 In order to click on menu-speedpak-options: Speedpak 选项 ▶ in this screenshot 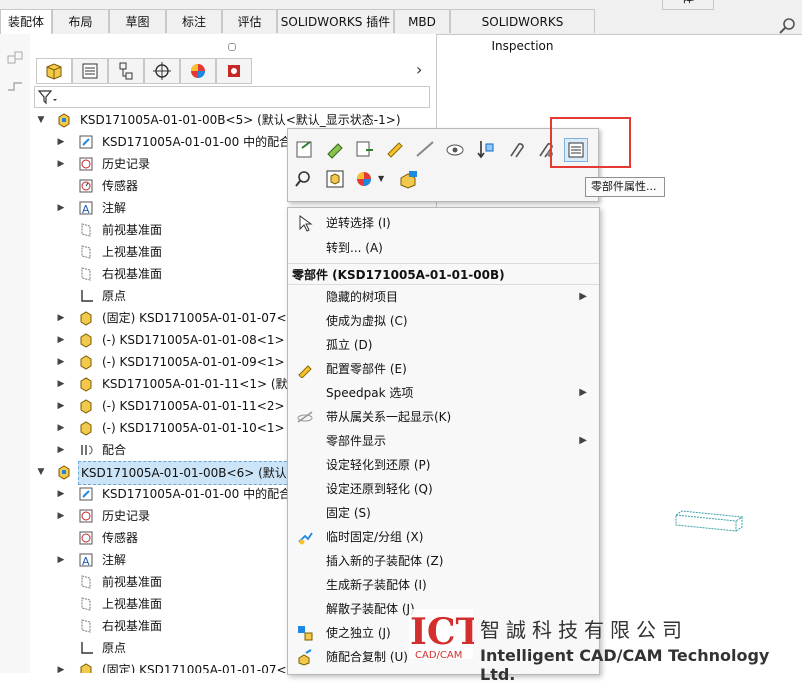, I will do `click(443, 393)`.